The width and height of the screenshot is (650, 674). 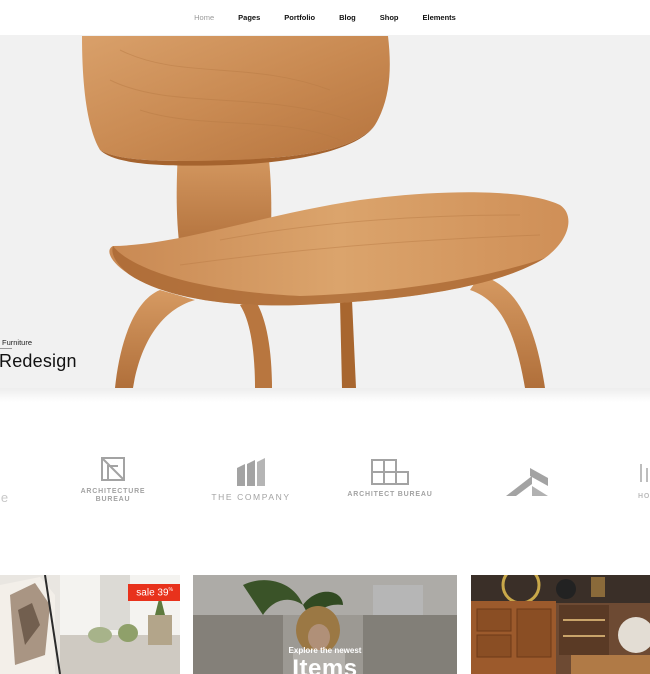 What do you see at coordinates (251, 472) in the screenshot?
I see `the-company-icon` at bounding box center [251, 472].